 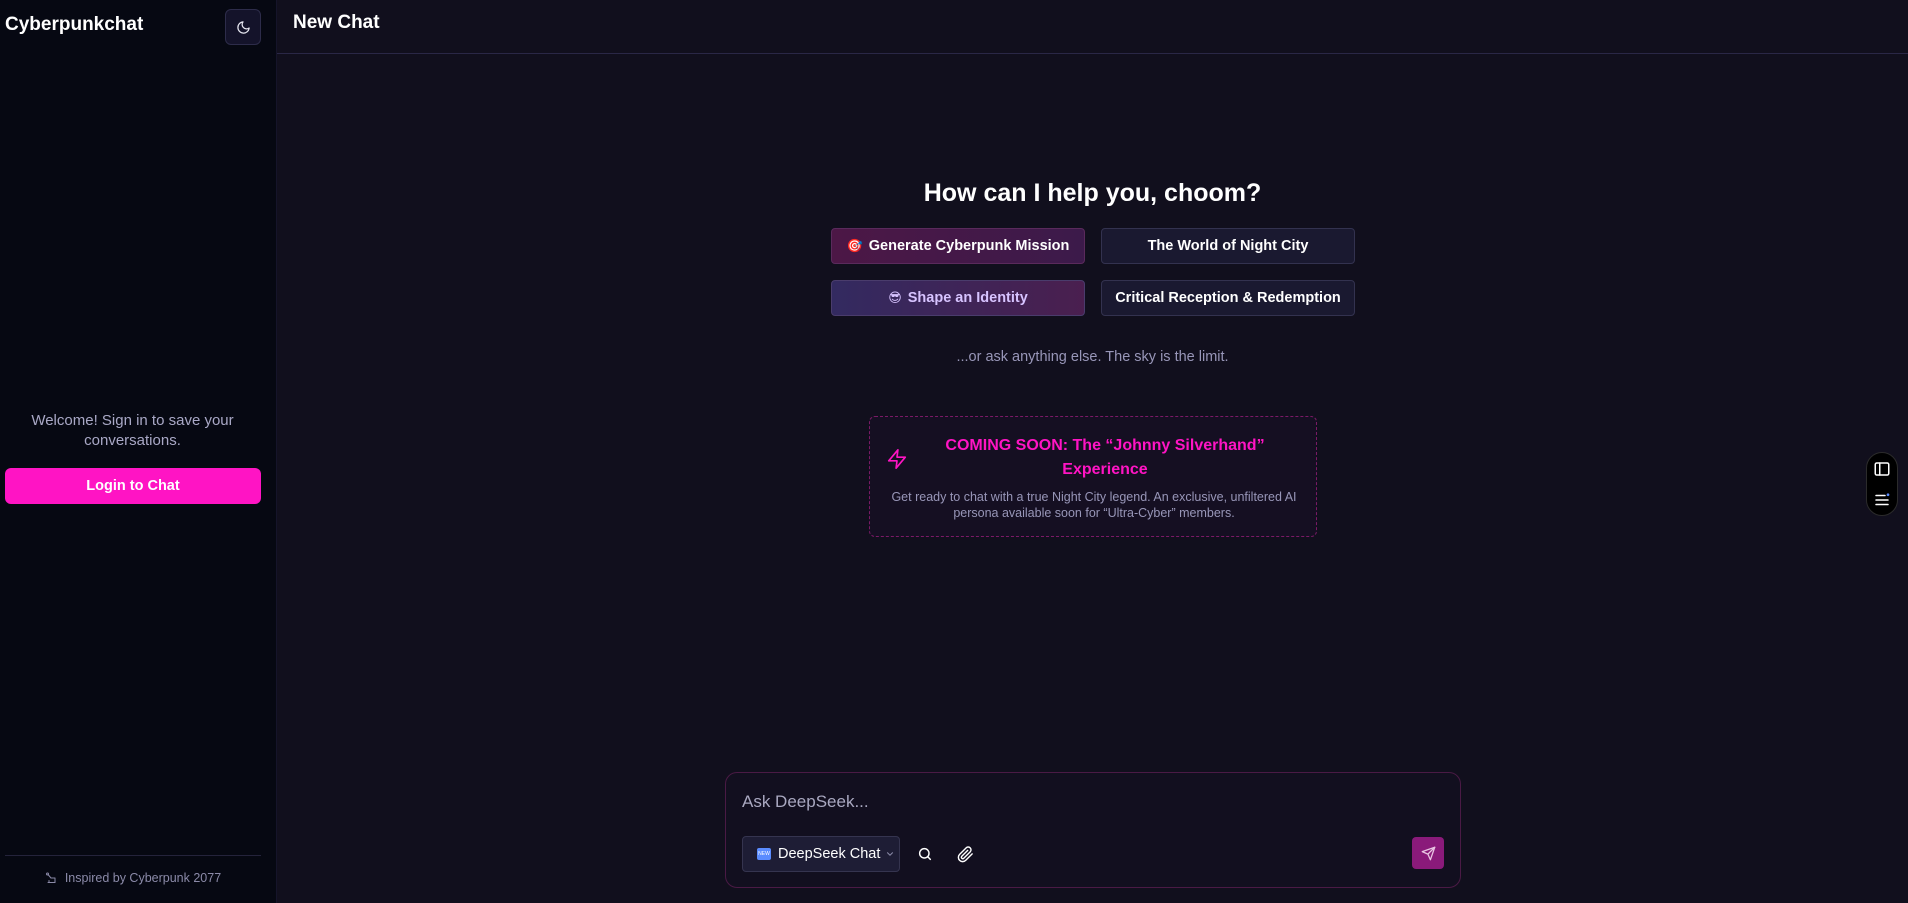 I want to click on sidebar-panel-icon, so click(x=1882, y=469).